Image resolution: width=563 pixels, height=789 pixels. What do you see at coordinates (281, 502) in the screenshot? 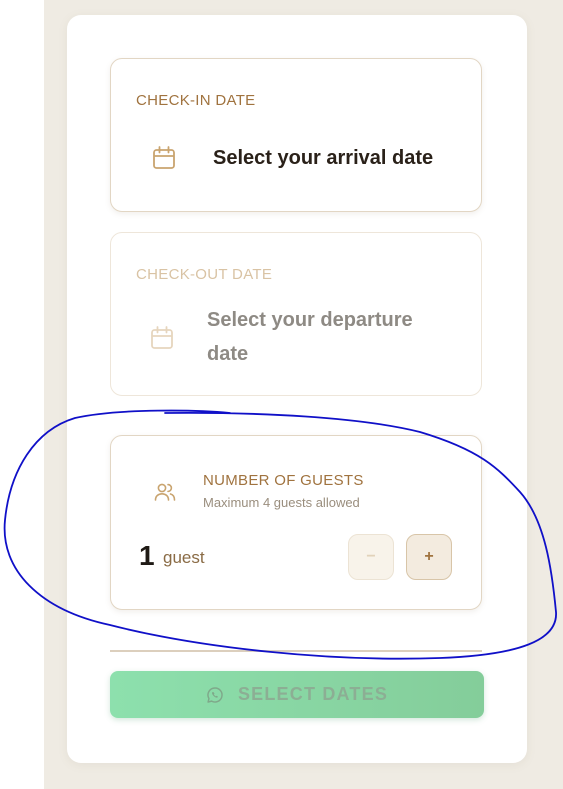
I see `guests-limit-note: Maximum 4 guests allowed` at bounding box center [281, 502].